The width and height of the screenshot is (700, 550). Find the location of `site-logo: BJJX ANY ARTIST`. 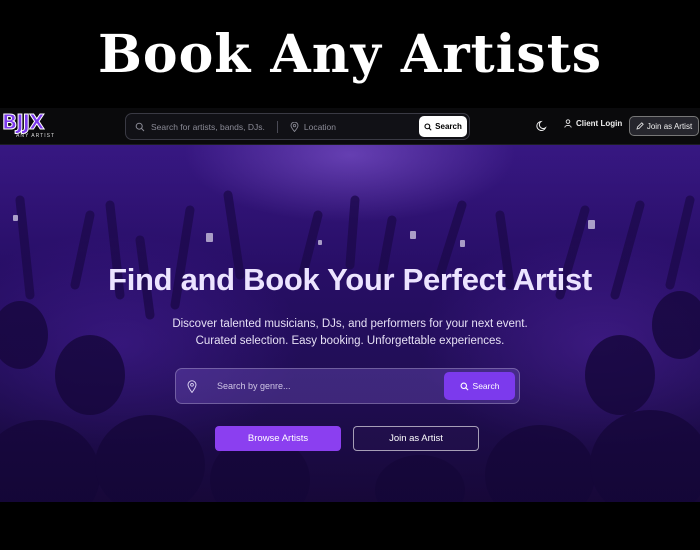

site-logo: BJJX ANY ARTIST is located at coordinates (34, 127).